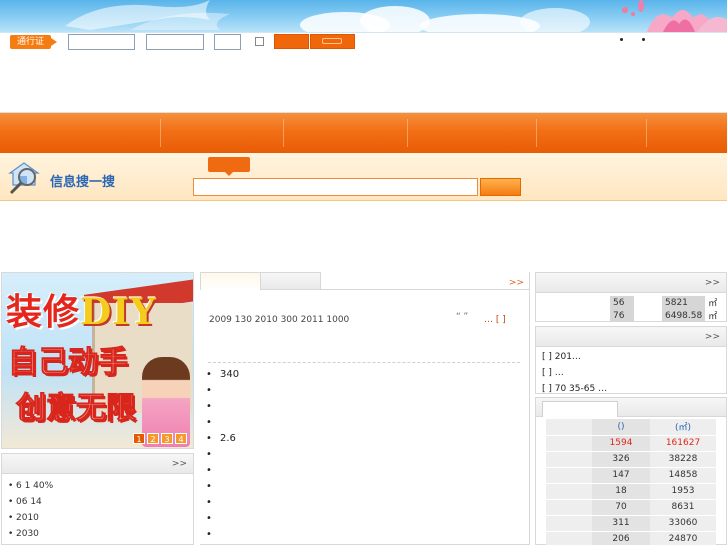 Image resolution: width=727 pixels, height=545 pixels. What do you see at coordinates (621, 427) in the screenshot?
I see `table-header-cell: ()` at bounding box center [621, 427].